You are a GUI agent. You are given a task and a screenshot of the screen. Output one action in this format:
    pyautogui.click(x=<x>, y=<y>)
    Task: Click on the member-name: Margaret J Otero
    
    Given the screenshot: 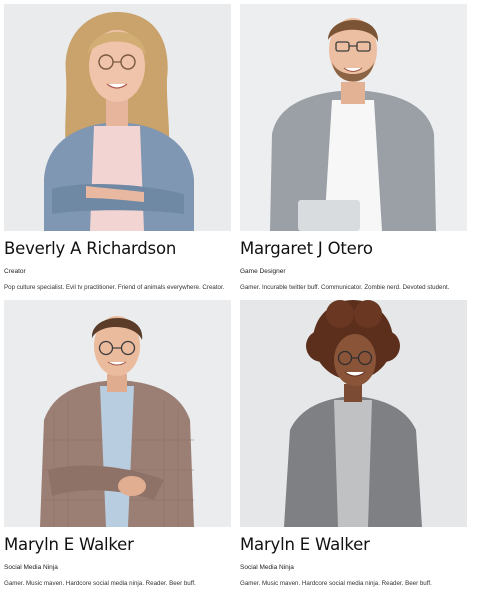 What is the action you would take?
    pyautogui.click(x=306, y=248)
    